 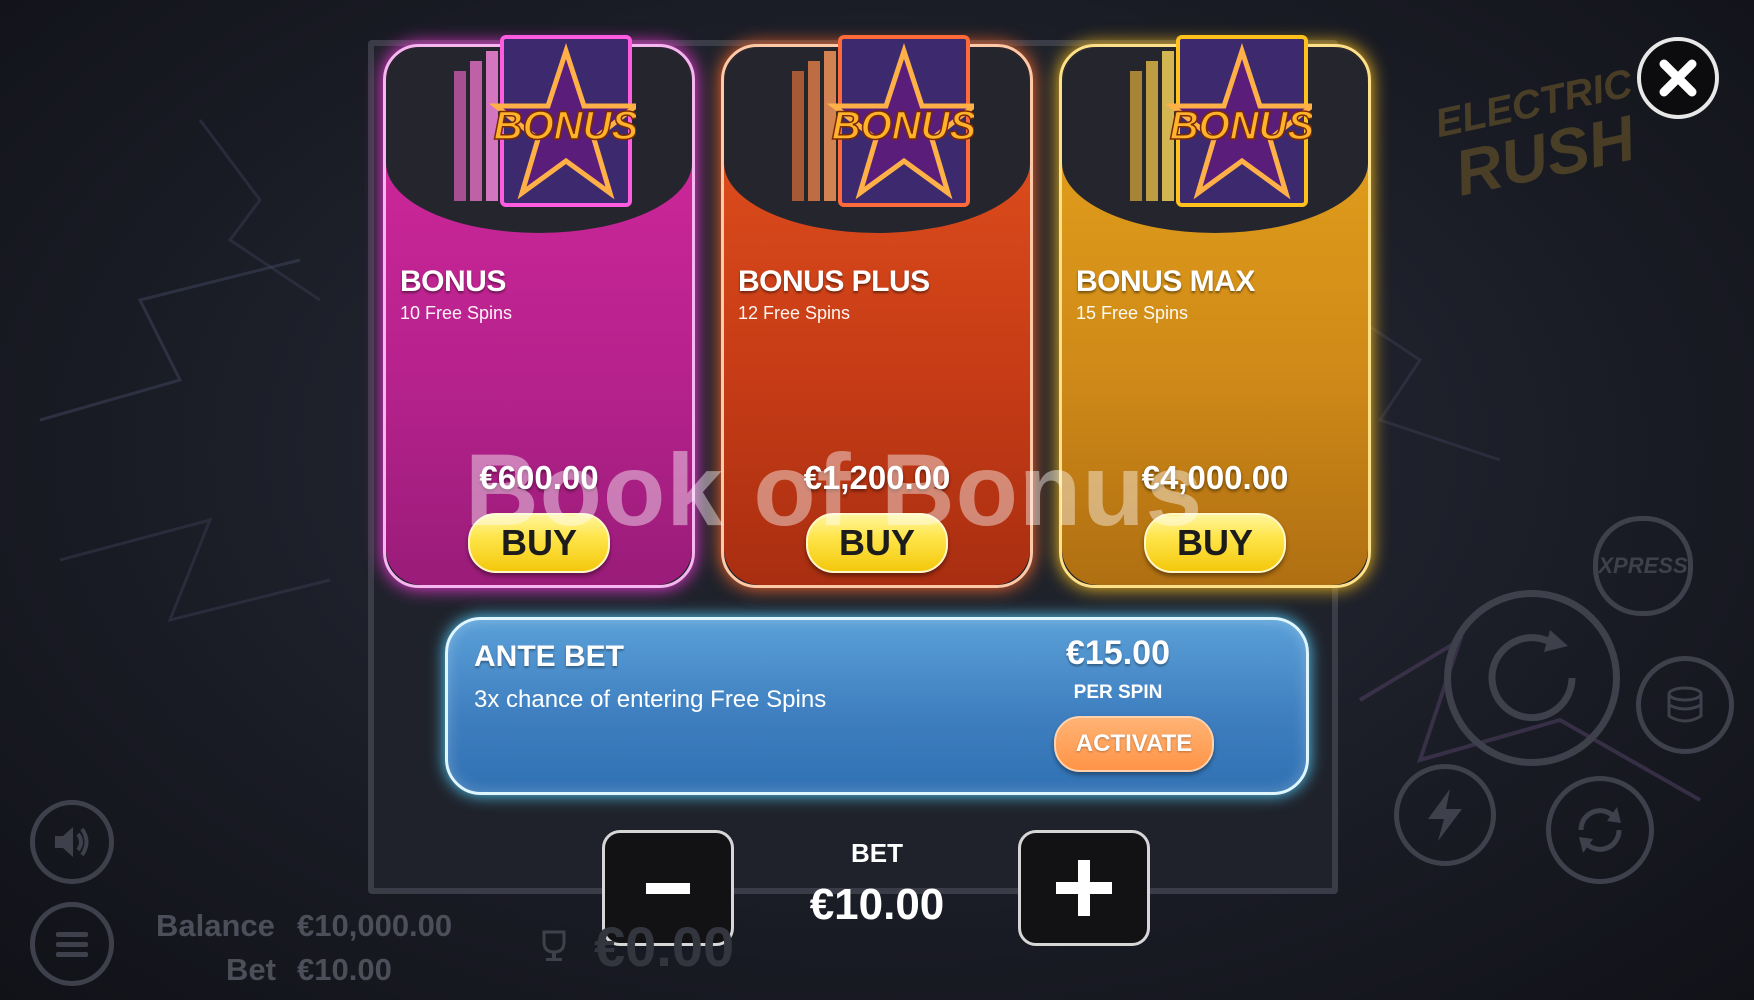 I want to click on balance-value: €10,000.00, so click(x=375, y=925).